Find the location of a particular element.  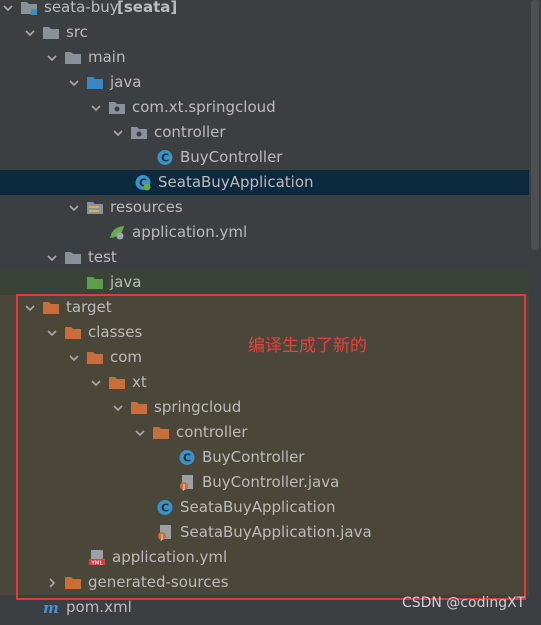

tree-item-label: test is located at coordinates (102, 257).